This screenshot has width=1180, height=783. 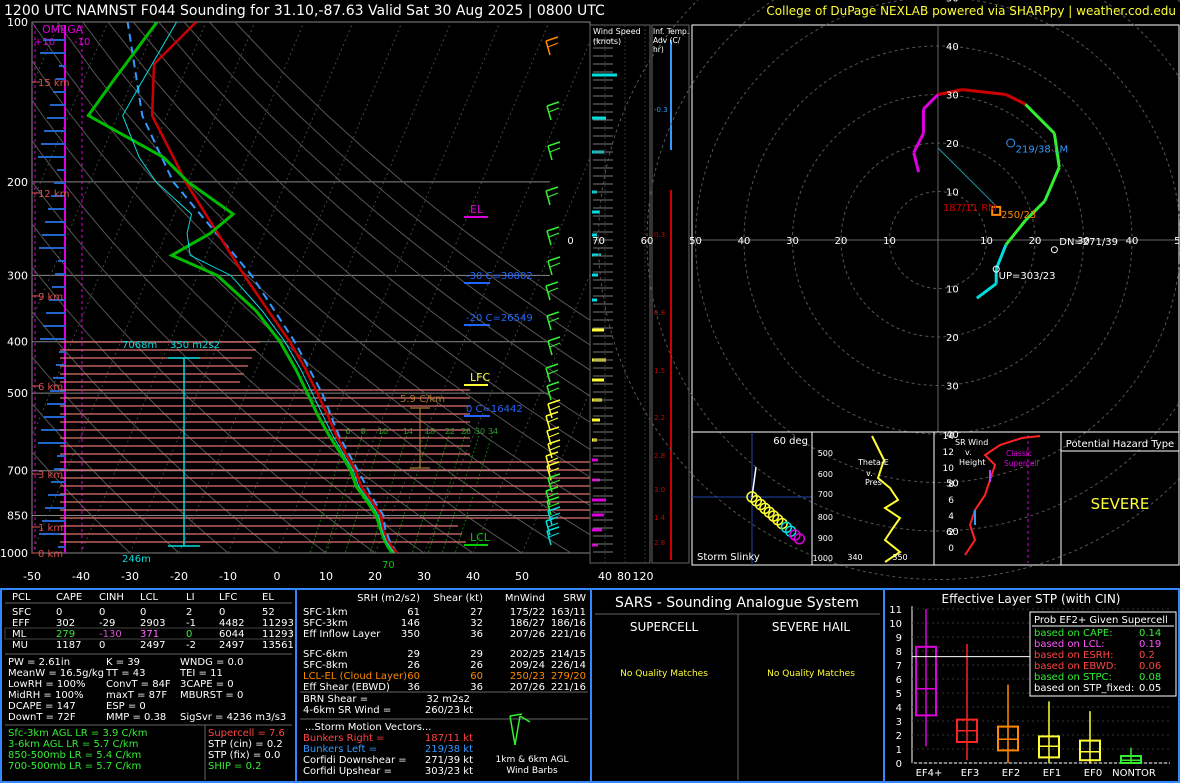 What do you see at coordinates (110, 634) in the screenshot?
I see `parcel-cell: -130` at bounding box center [110, 634].